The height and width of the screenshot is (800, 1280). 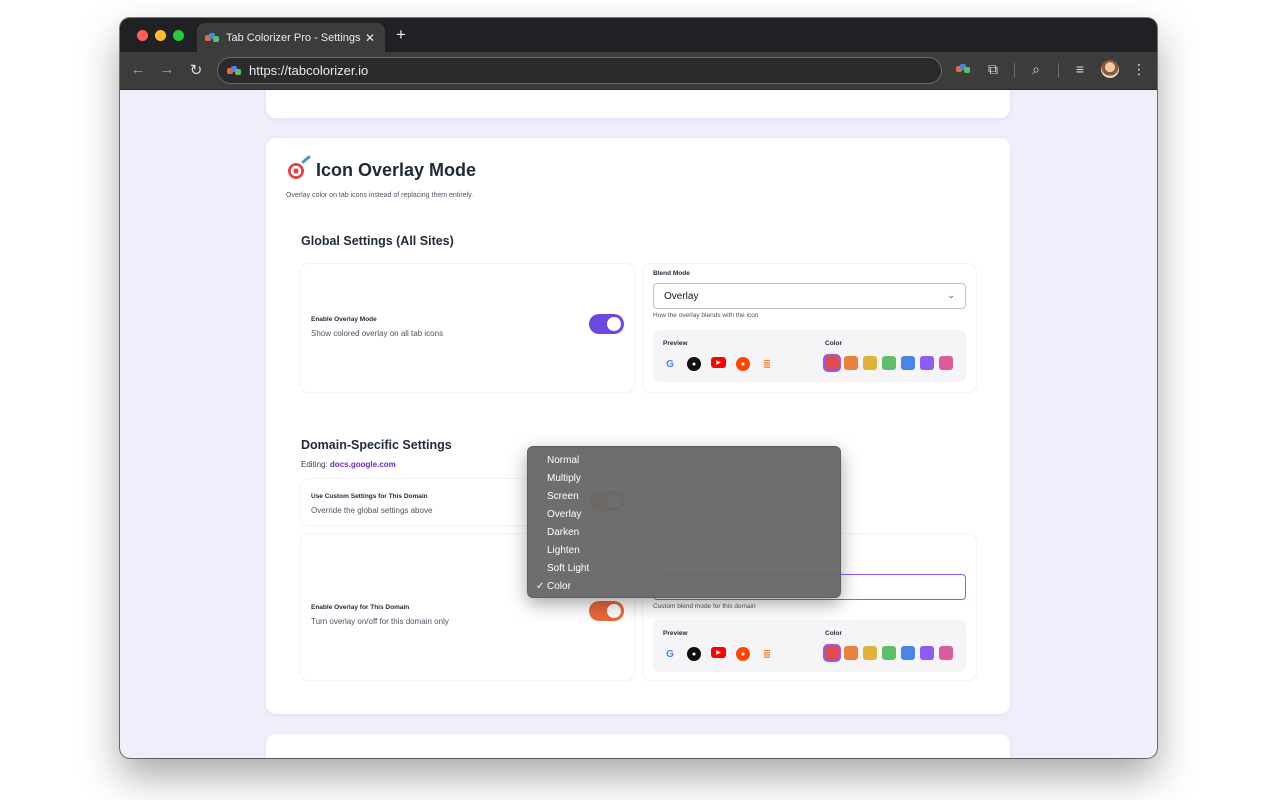 I want to click on new-tab-button: +, so click(x=401, y=35).